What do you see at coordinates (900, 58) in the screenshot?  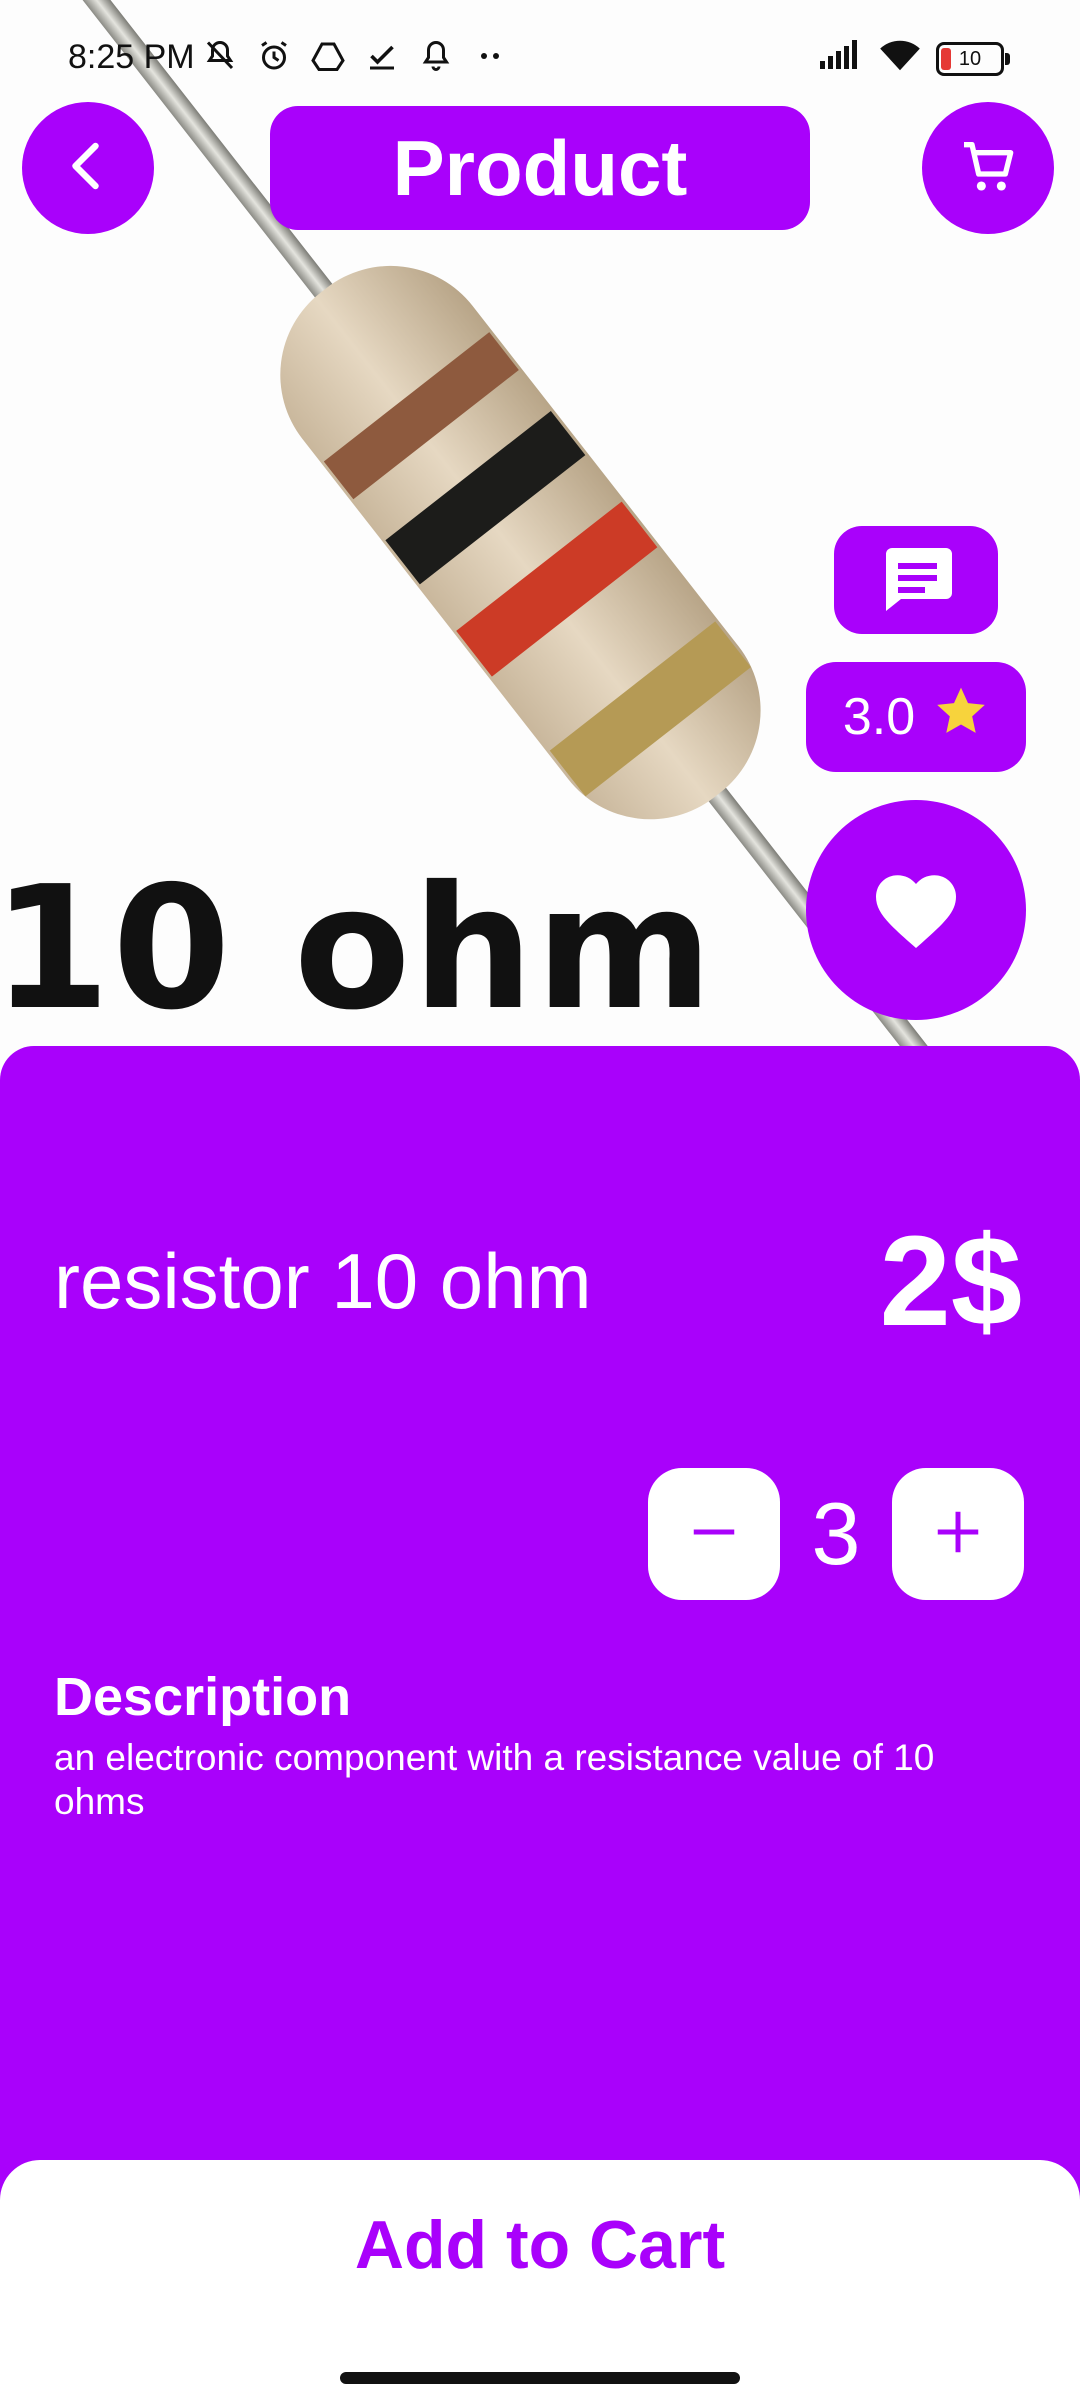 I see `wifi-icon` at bounding box center [900, 58].